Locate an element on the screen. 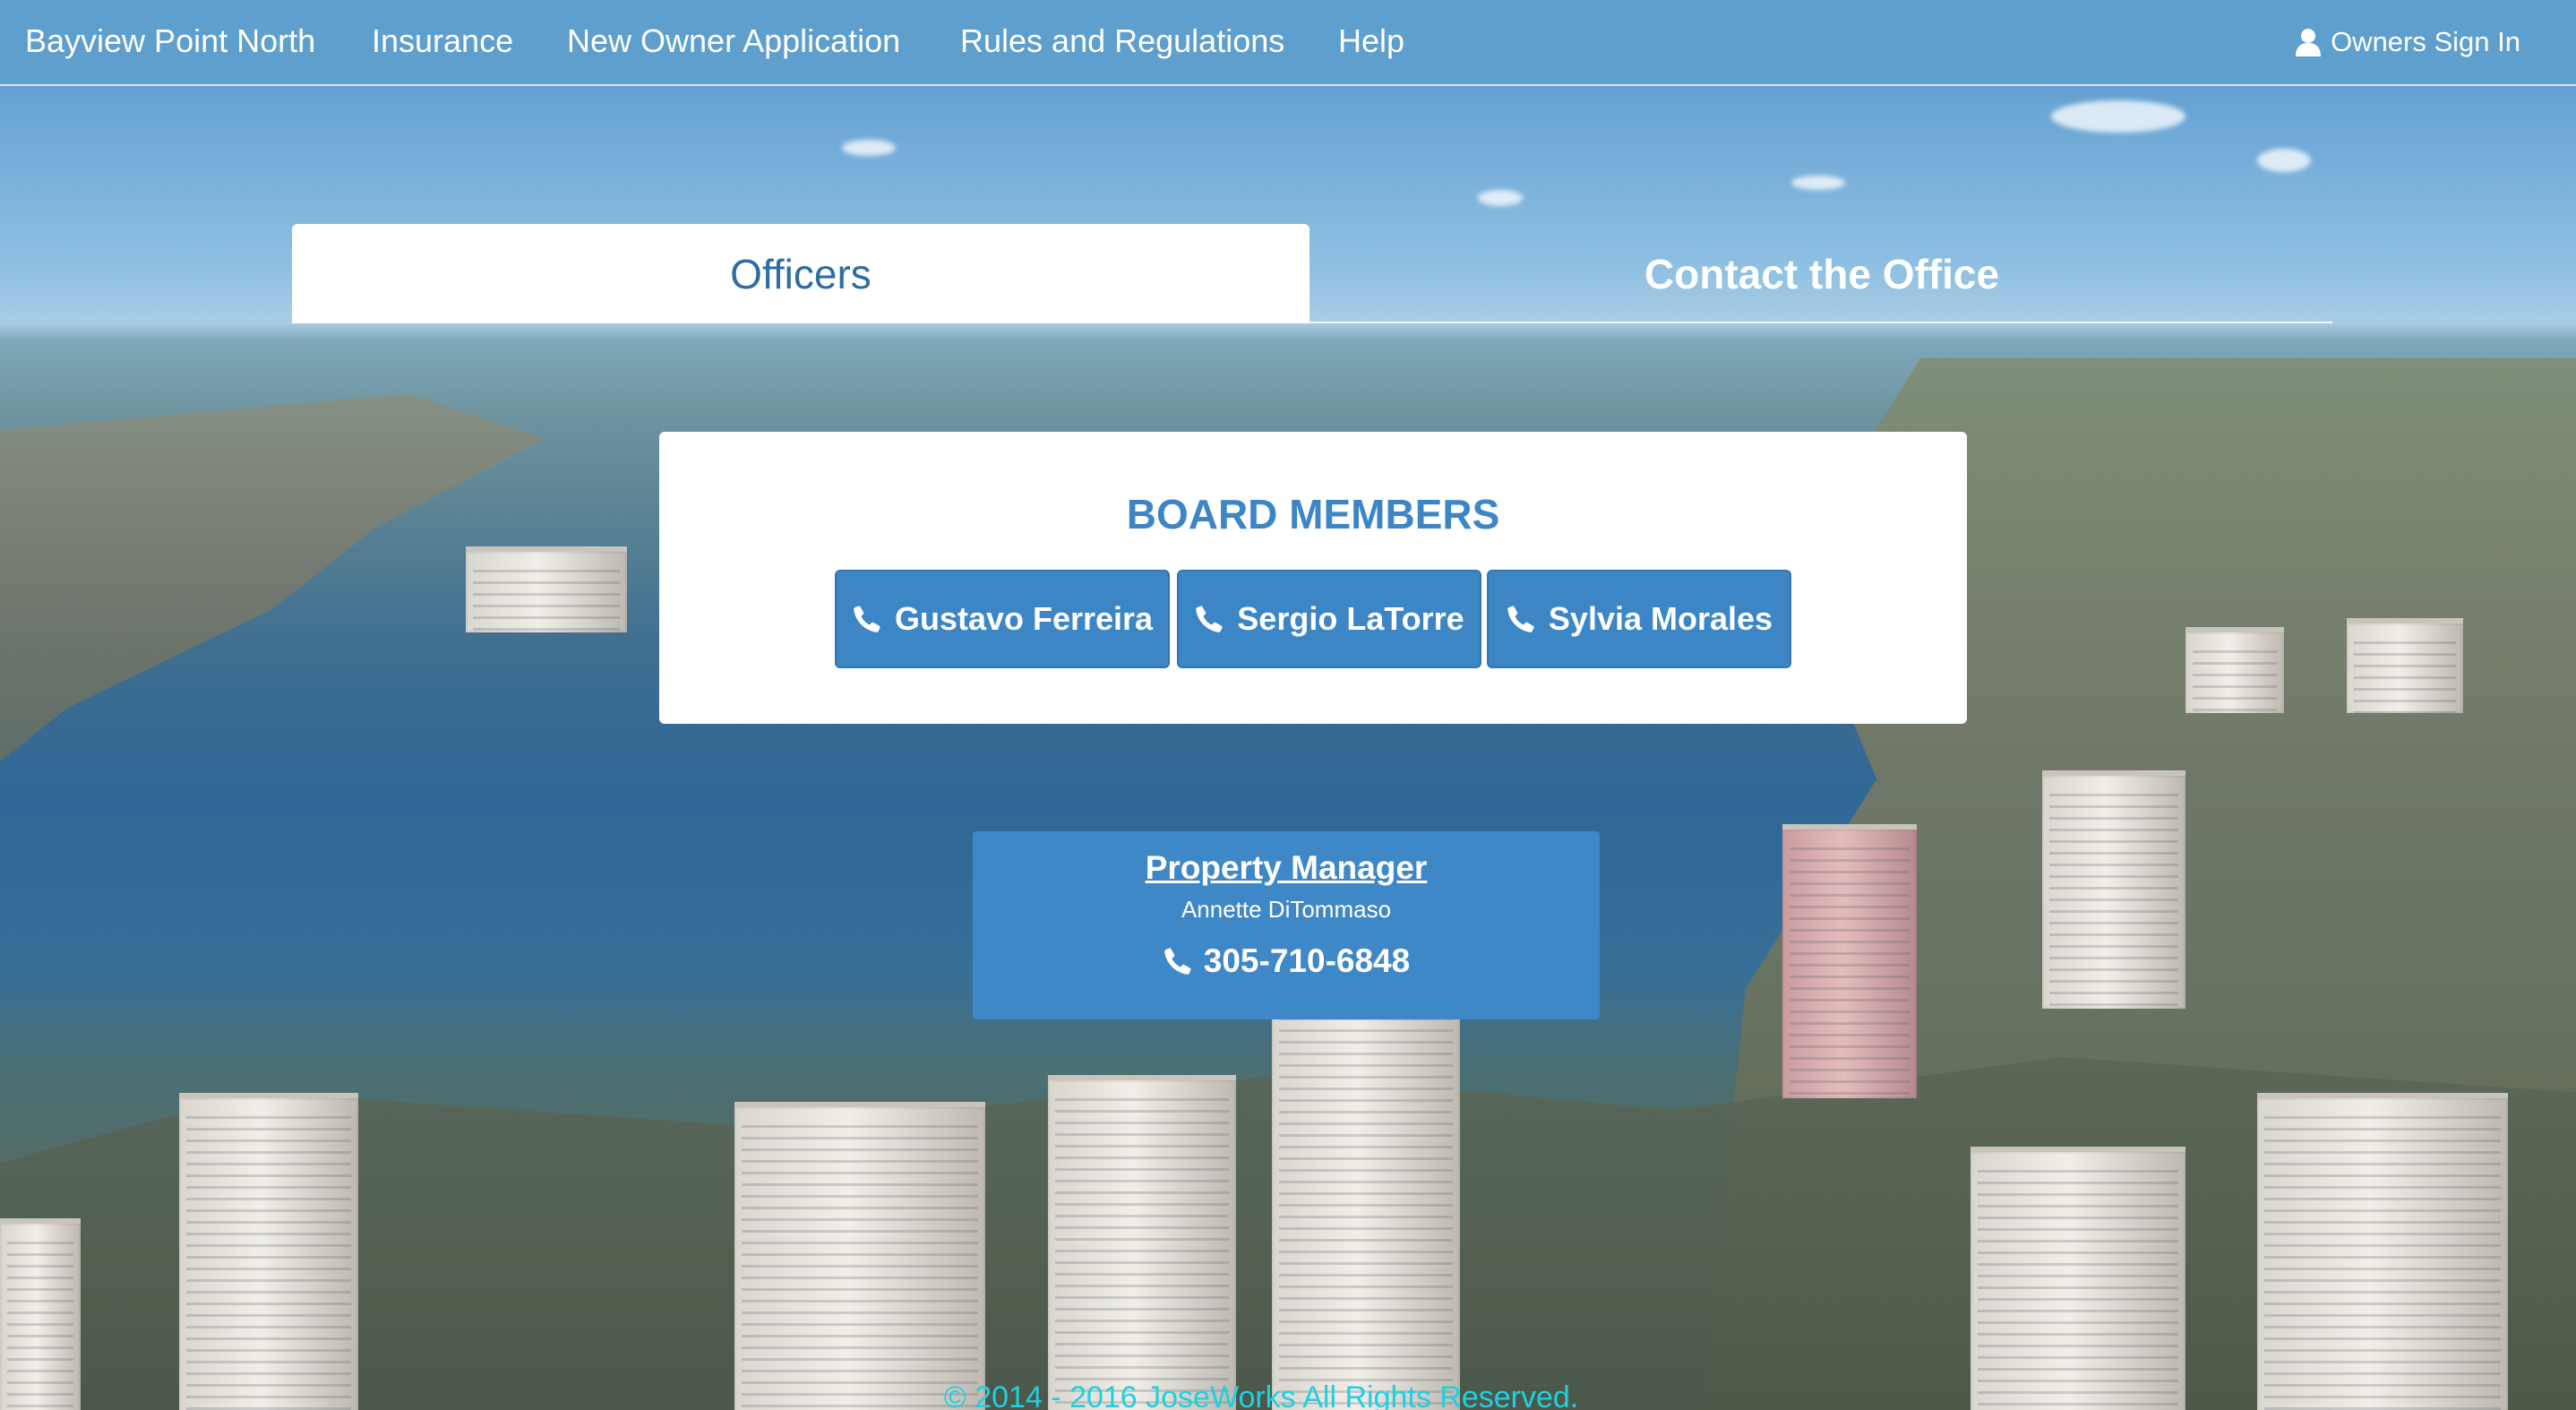 The height and width of the screenshot is (1410, 2576). user-icon is located at coordinates (2309, 42).